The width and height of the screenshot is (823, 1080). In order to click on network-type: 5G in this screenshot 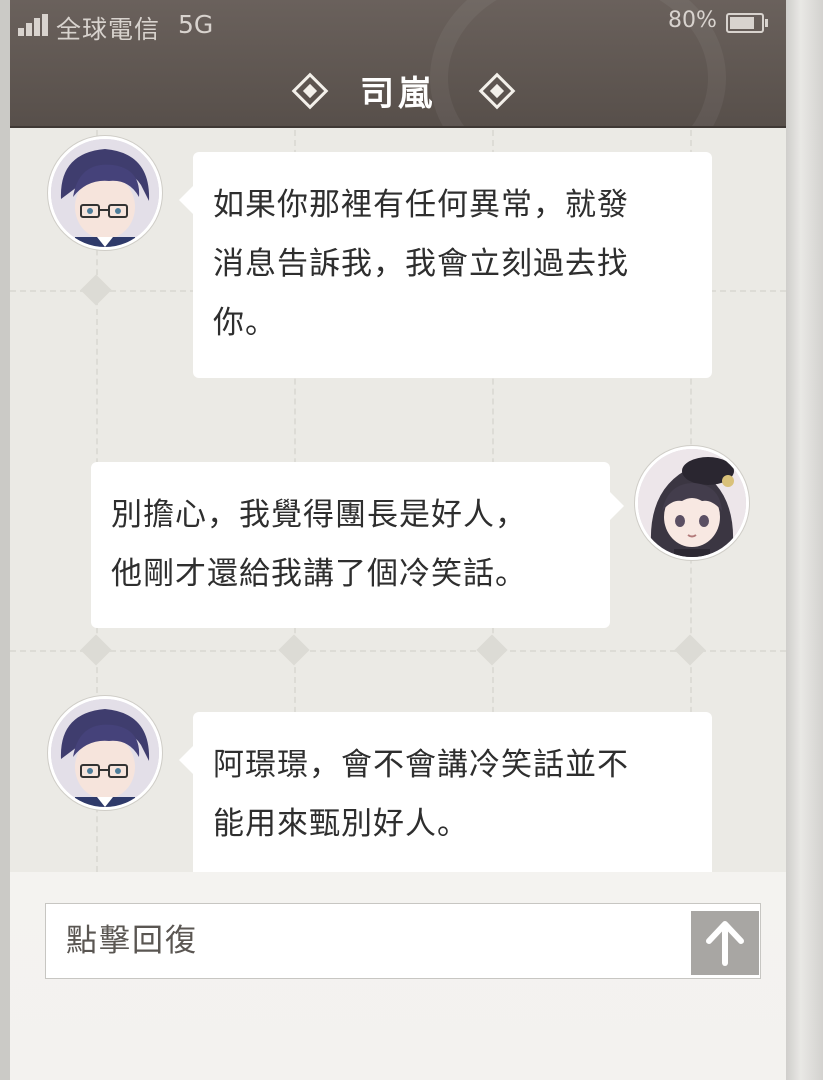, I will do `click(196, 24)`.